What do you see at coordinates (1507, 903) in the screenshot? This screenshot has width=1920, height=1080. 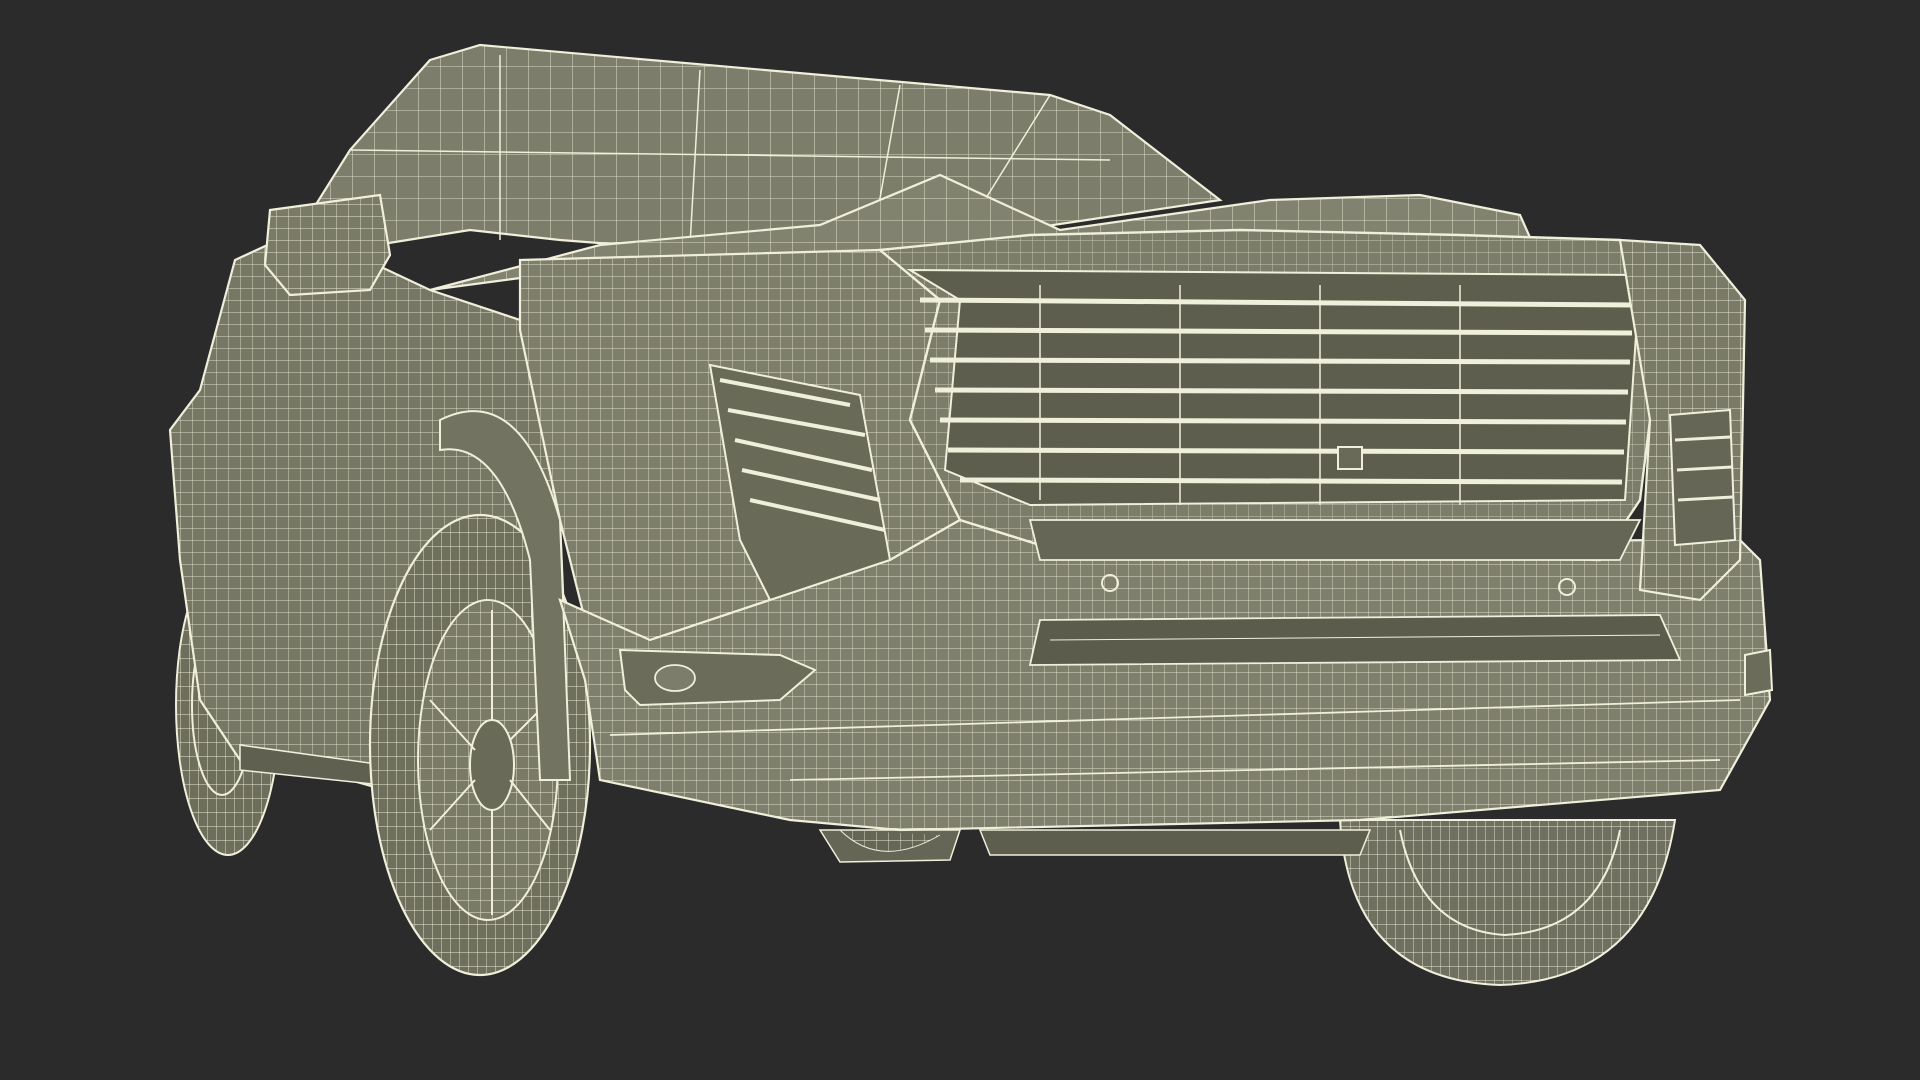 I see `right-front-wheel` at bounding box center [1507, 903].